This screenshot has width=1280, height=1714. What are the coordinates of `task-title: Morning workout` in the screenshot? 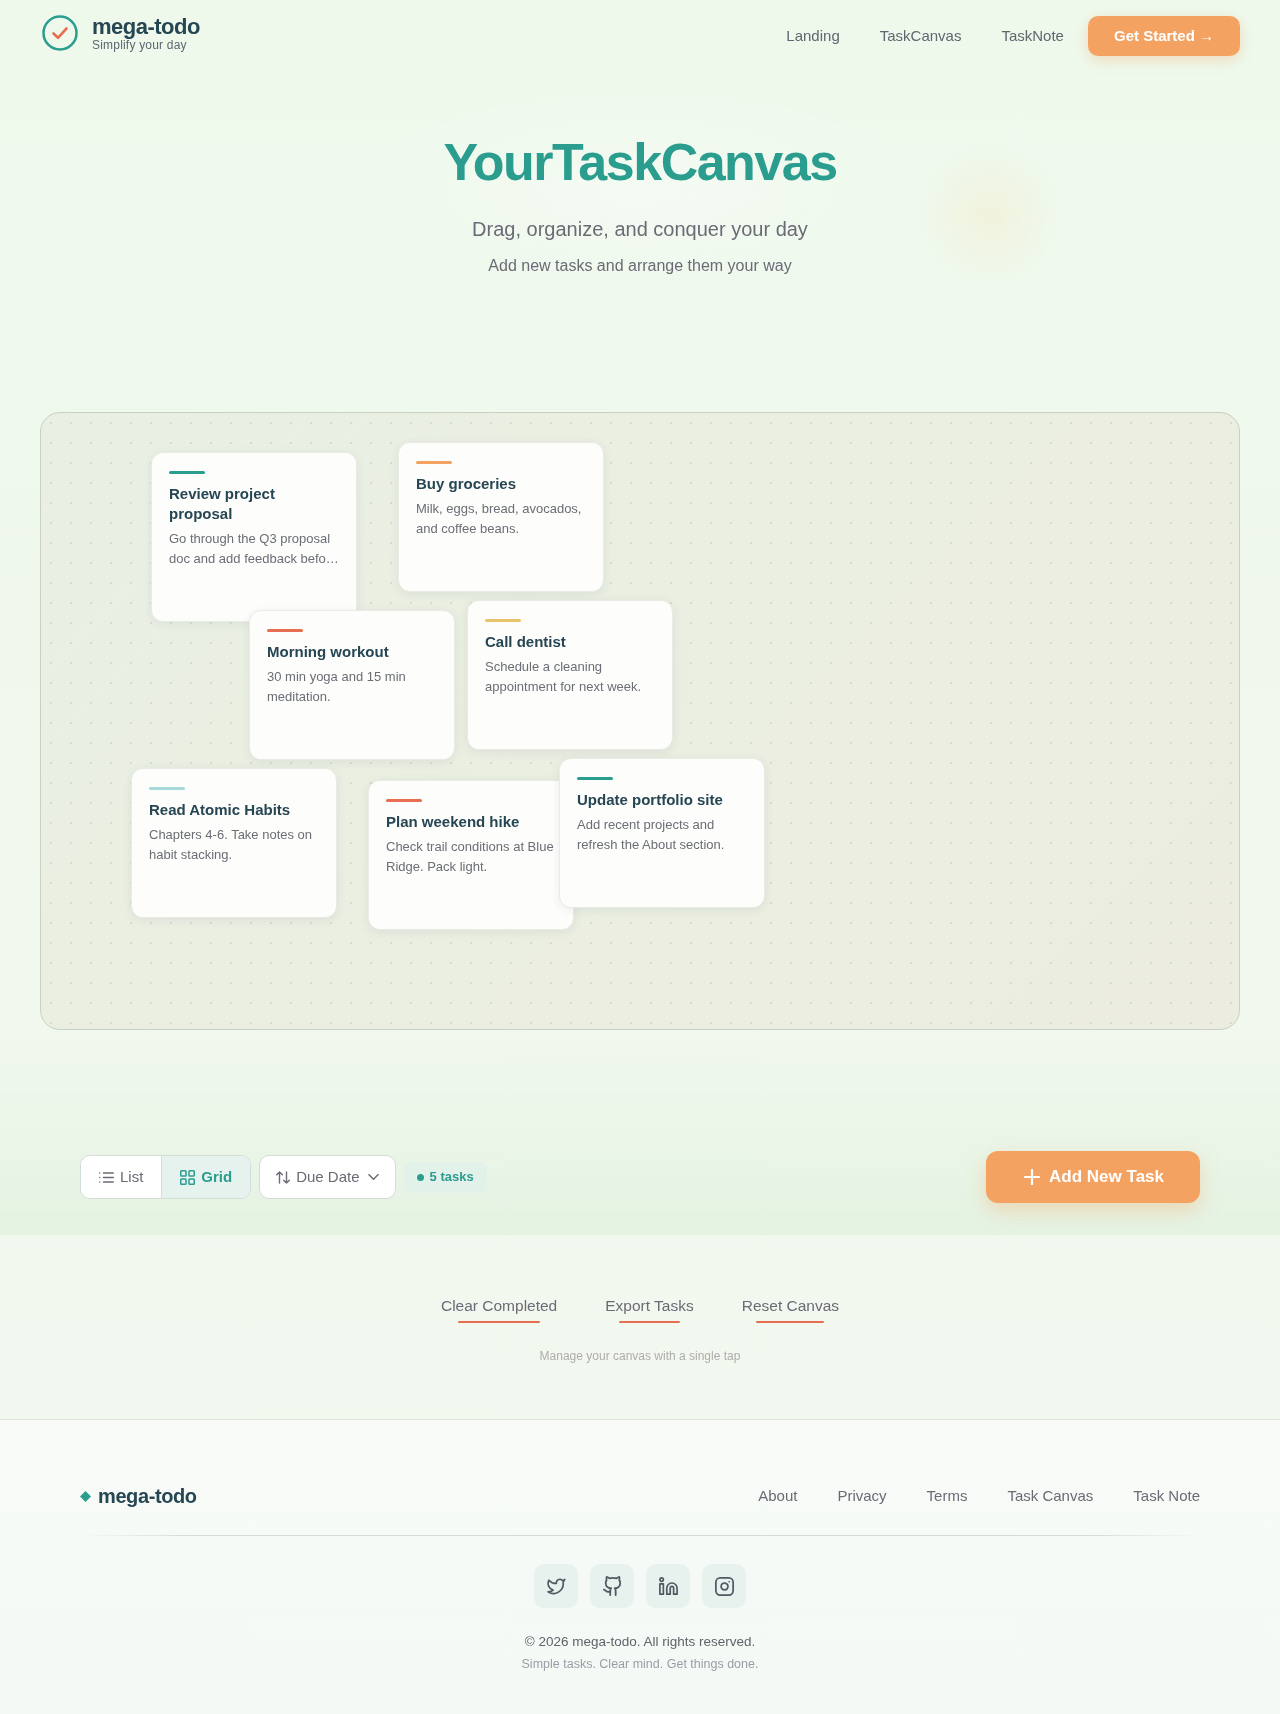 It's located at (328, 652).